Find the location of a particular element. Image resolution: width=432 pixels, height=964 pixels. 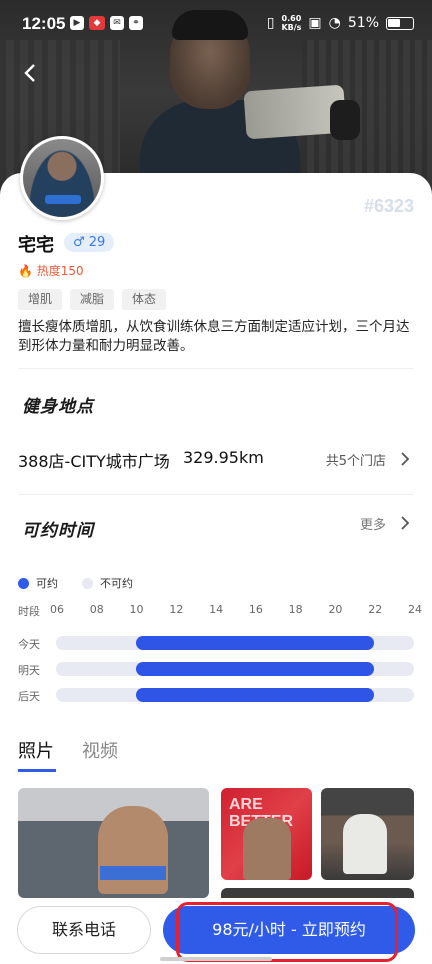

heat-label: 🔥 热度150 is located at coordinates (51, 270).